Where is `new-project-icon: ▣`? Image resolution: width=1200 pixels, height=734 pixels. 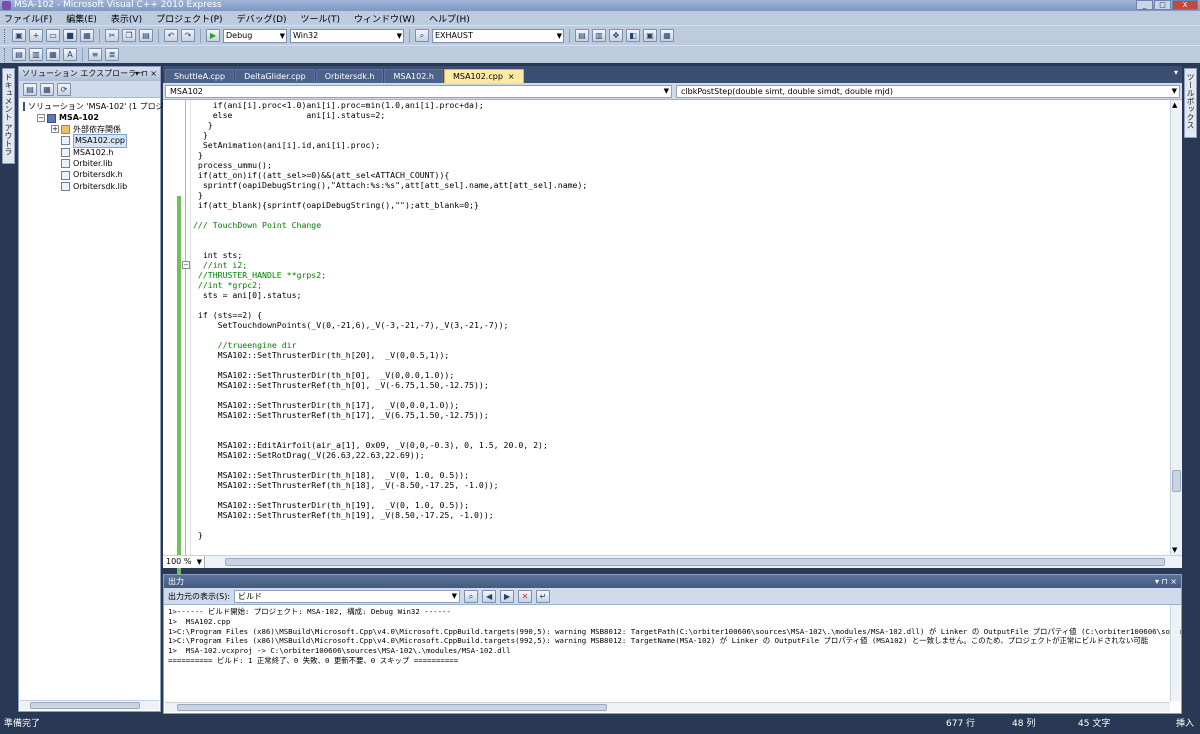 new-project-icon: ▣ is located at coordinates (19, 35).